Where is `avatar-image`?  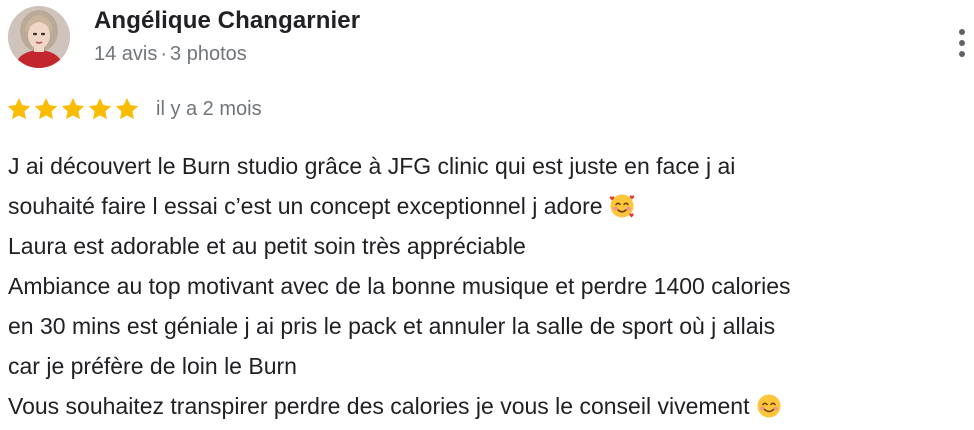
avatar-image is located at coordinates (39, 37).